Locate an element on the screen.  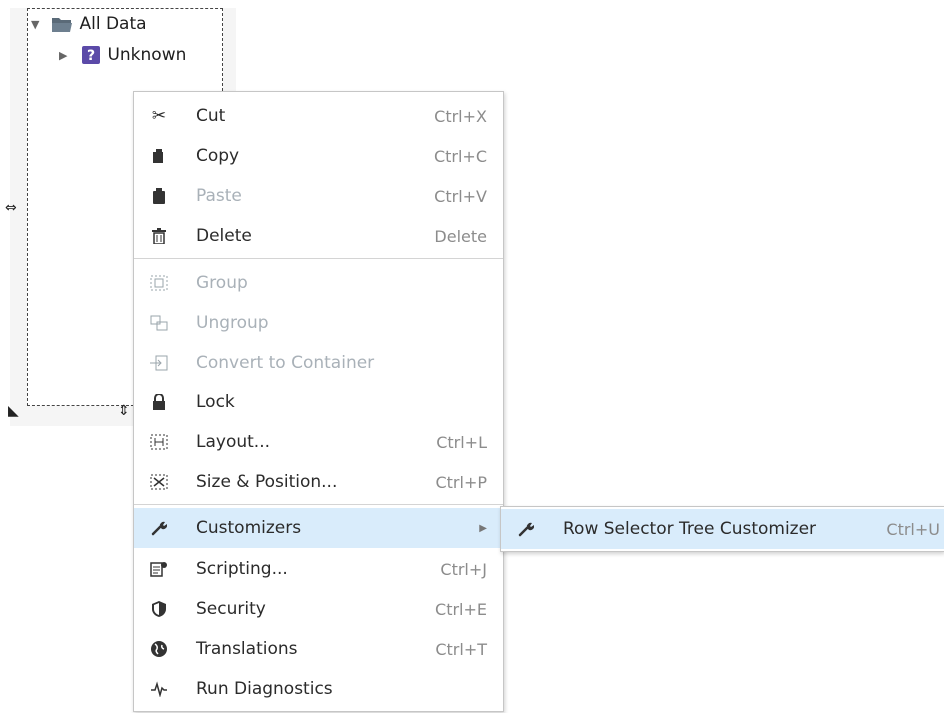
menu-item-shortcut: Delete is located at coordinates (460, 236).